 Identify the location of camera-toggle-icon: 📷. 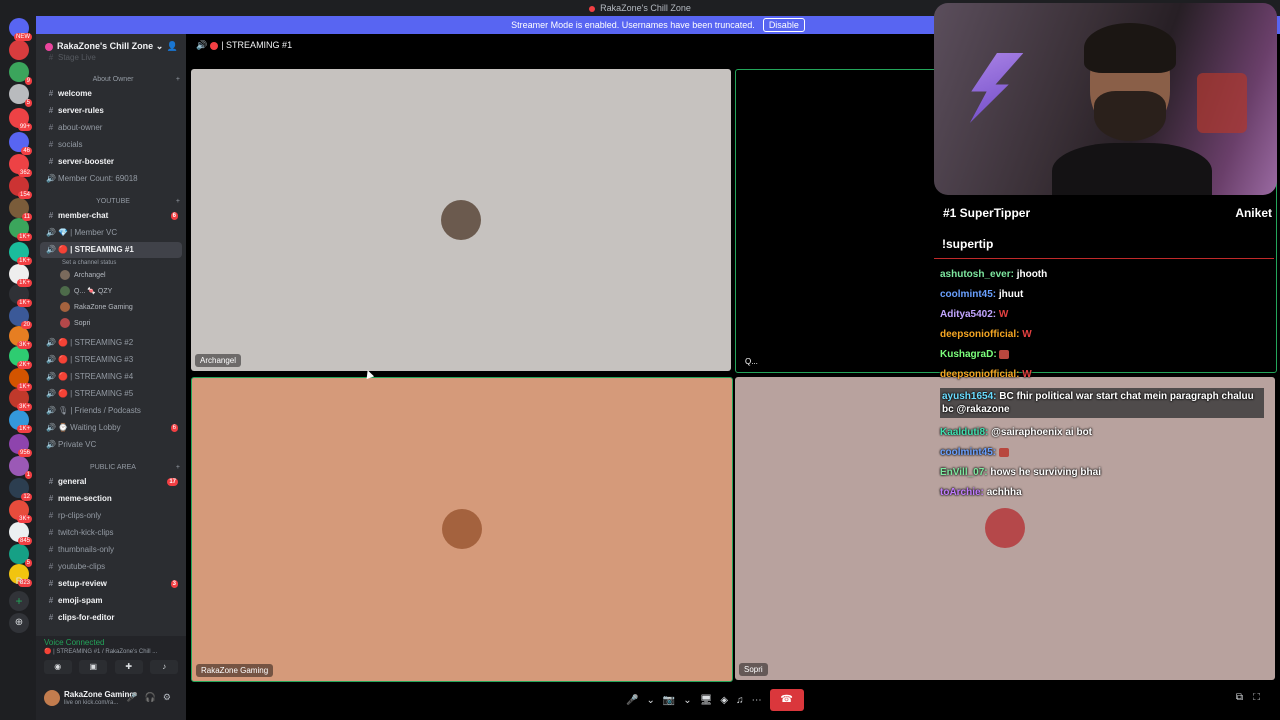
(669, 700).